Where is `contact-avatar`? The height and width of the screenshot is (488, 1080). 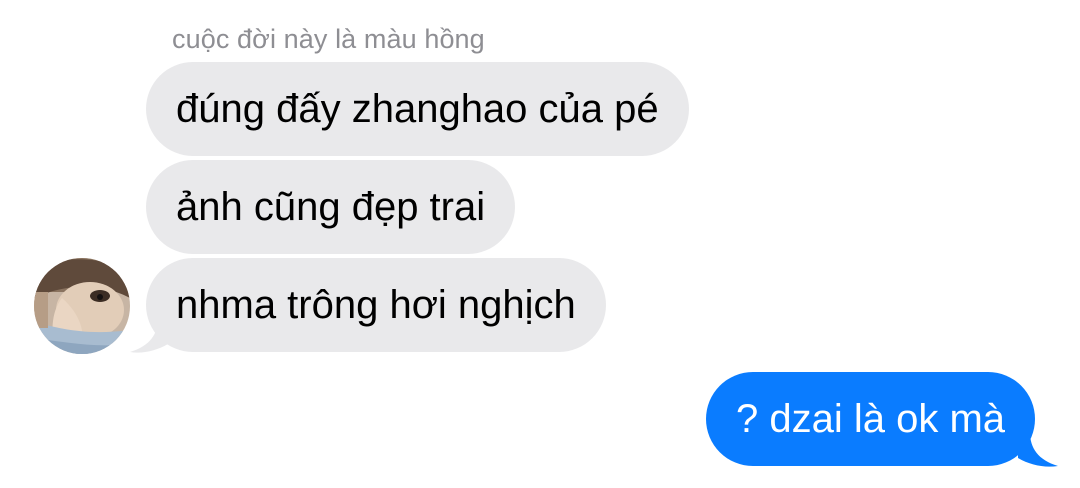
contact-avatar is located at coordinates (82, 306).